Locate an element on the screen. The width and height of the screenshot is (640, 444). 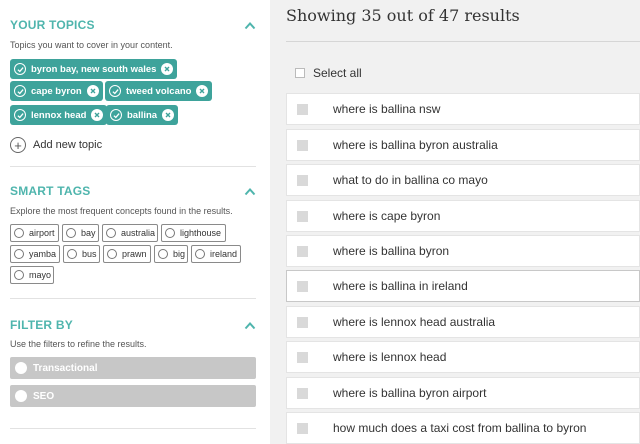
filter-label: SEO is located at coordinates (44, 396).